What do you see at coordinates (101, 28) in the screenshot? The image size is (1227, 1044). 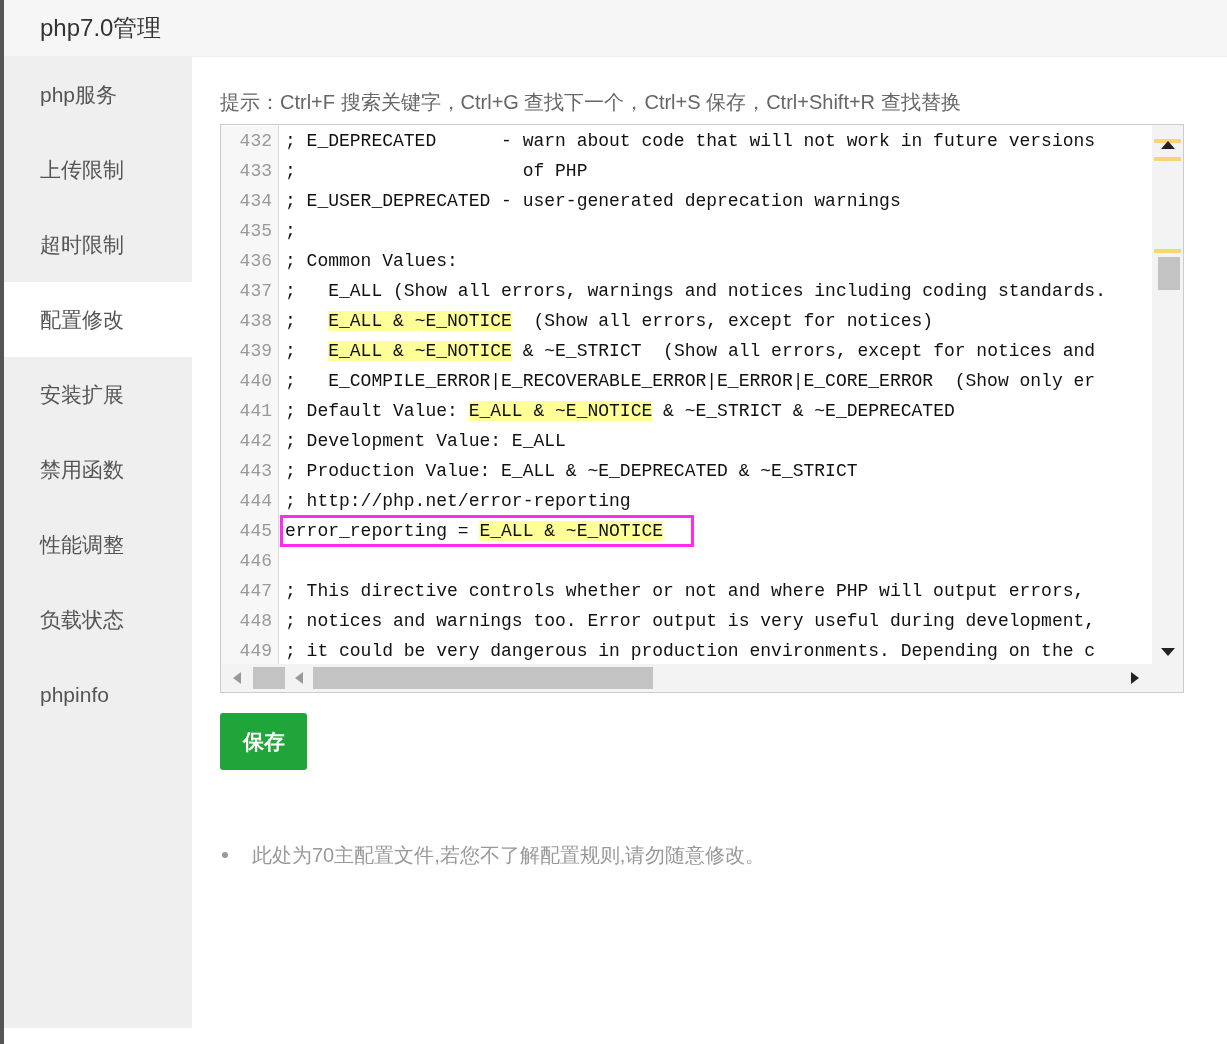 I see `window-title: php7.0管理` at bounding box center [101, 28].